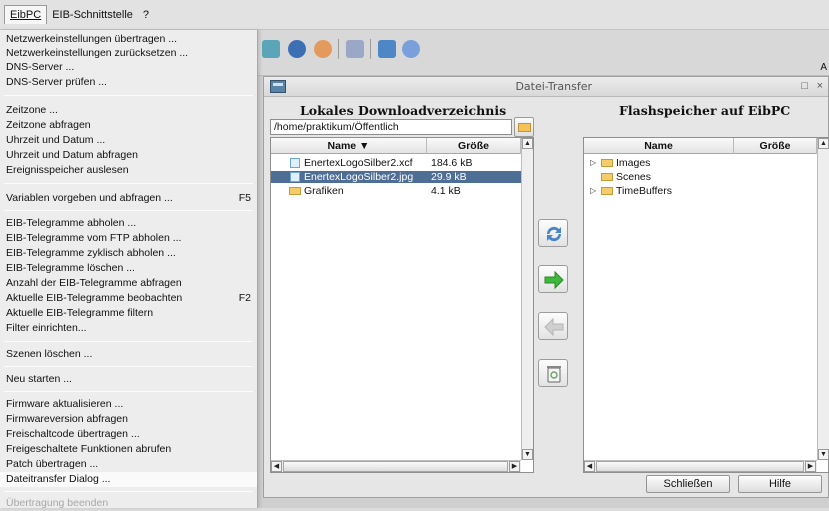 The image size is (829, 511). I want to click on menu-item-label: Übertragung beenden, so click(57, 503).